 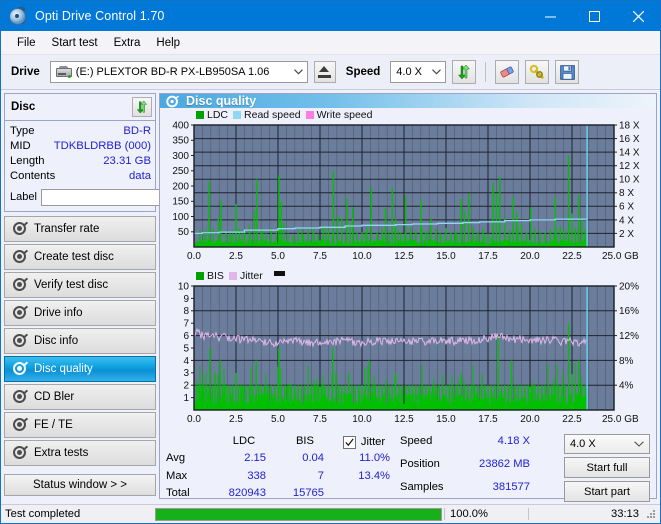 What do you see at coordinates (142, 107) in the screenshot?
I see `disc-refresh-button` at bounding box center [142, 107].